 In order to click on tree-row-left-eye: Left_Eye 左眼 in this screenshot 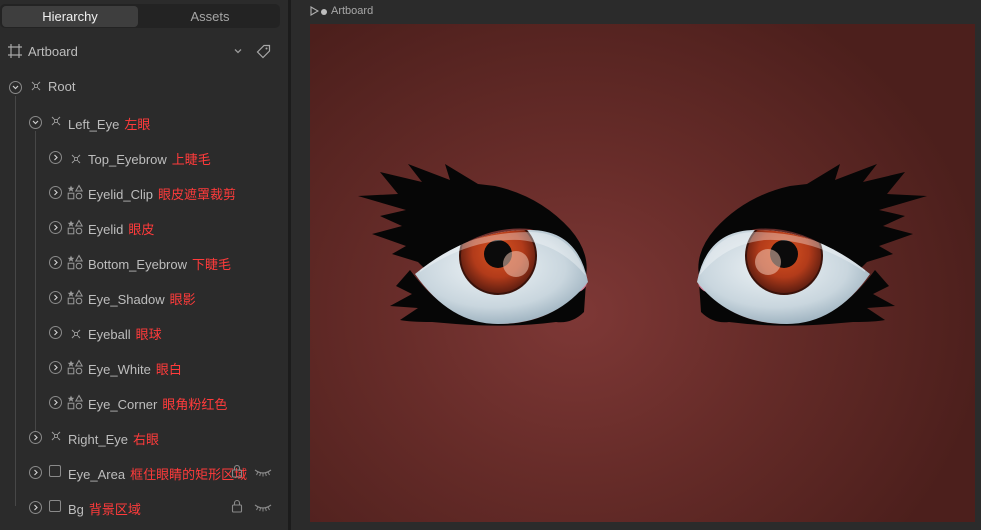, I will do `click(144, 123)`.